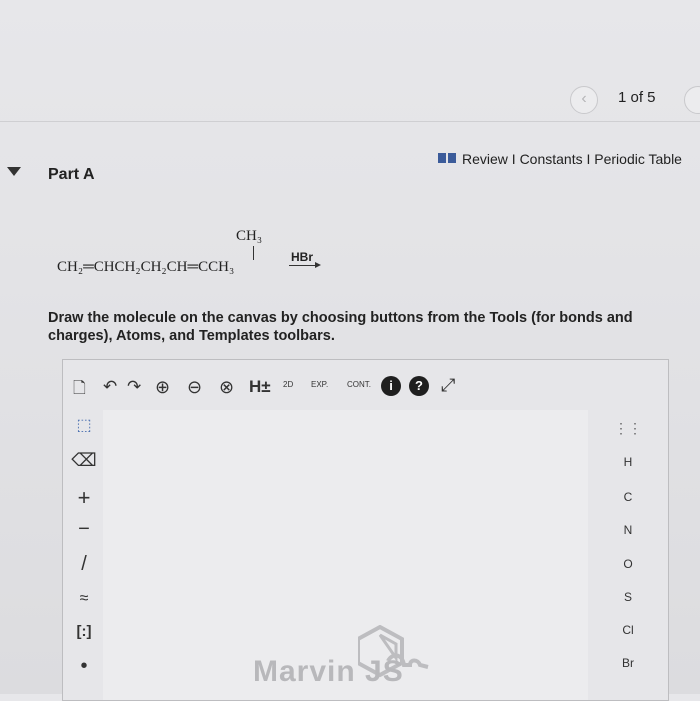  I want to click on resource-links: Review I Constants I Periodic Table, so click(560, 159).